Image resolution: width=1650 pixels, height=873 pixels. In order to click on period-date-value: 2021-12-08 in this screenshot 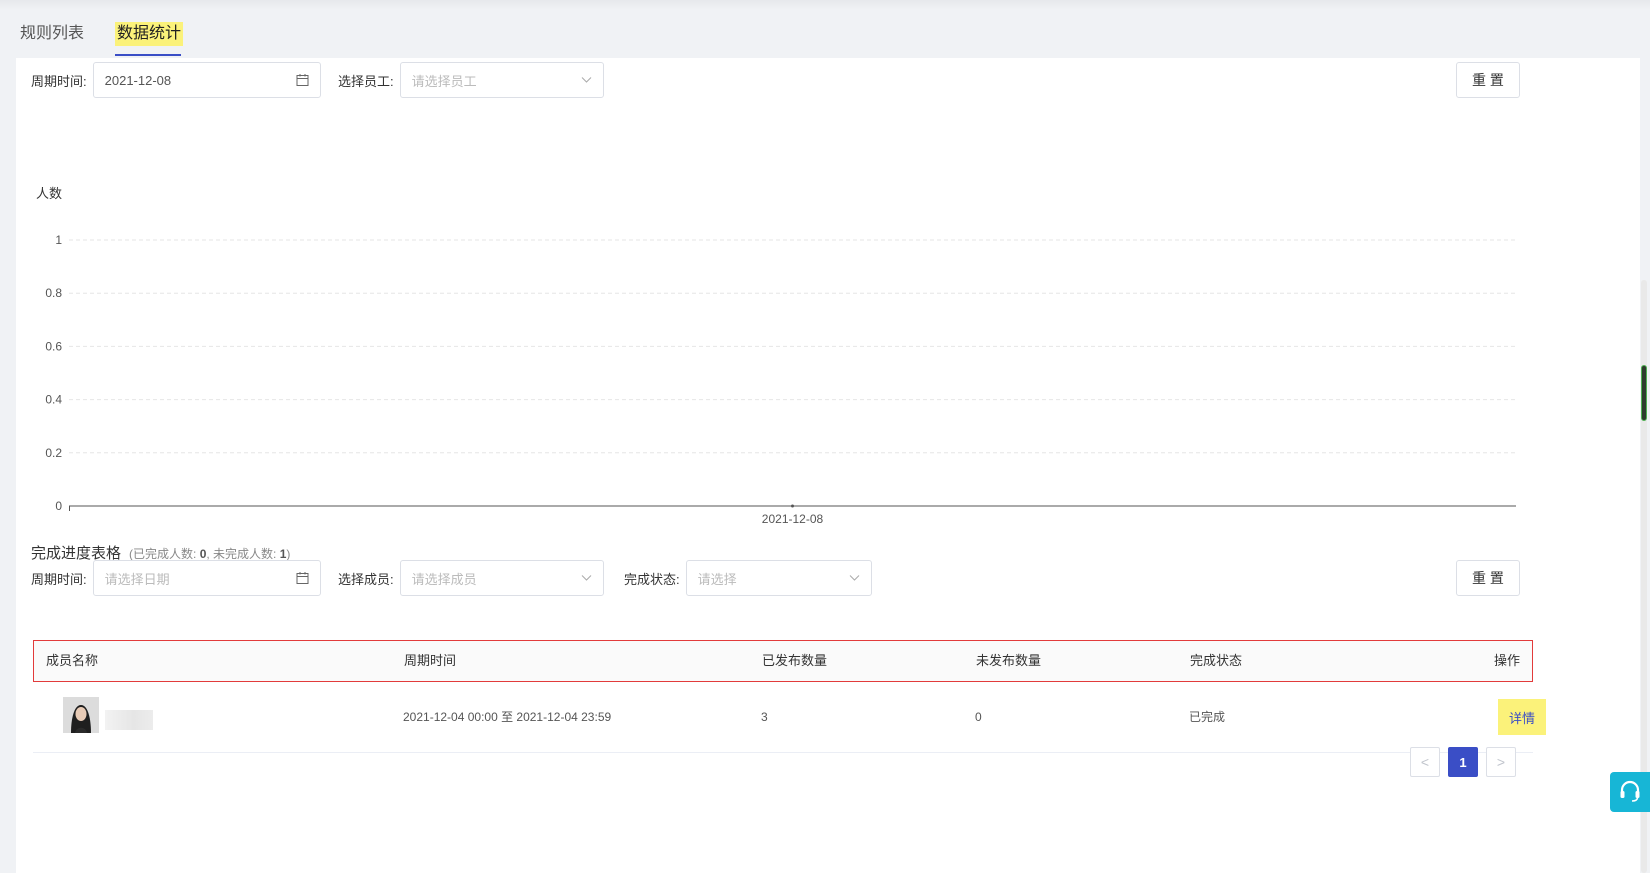, I will do `click(138, 80)`.